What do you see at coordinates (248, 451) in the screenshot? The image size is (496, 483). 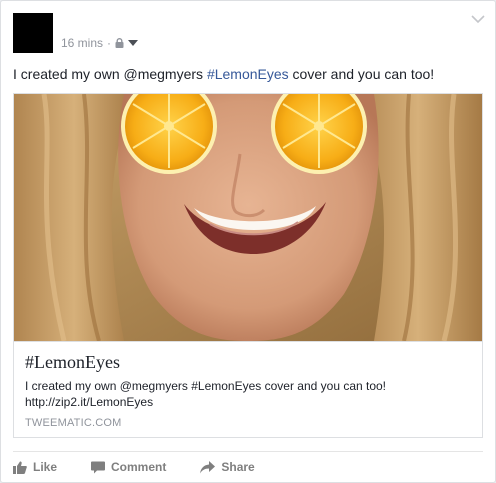 I see `actions-divider` at bounding box center [248, 451].